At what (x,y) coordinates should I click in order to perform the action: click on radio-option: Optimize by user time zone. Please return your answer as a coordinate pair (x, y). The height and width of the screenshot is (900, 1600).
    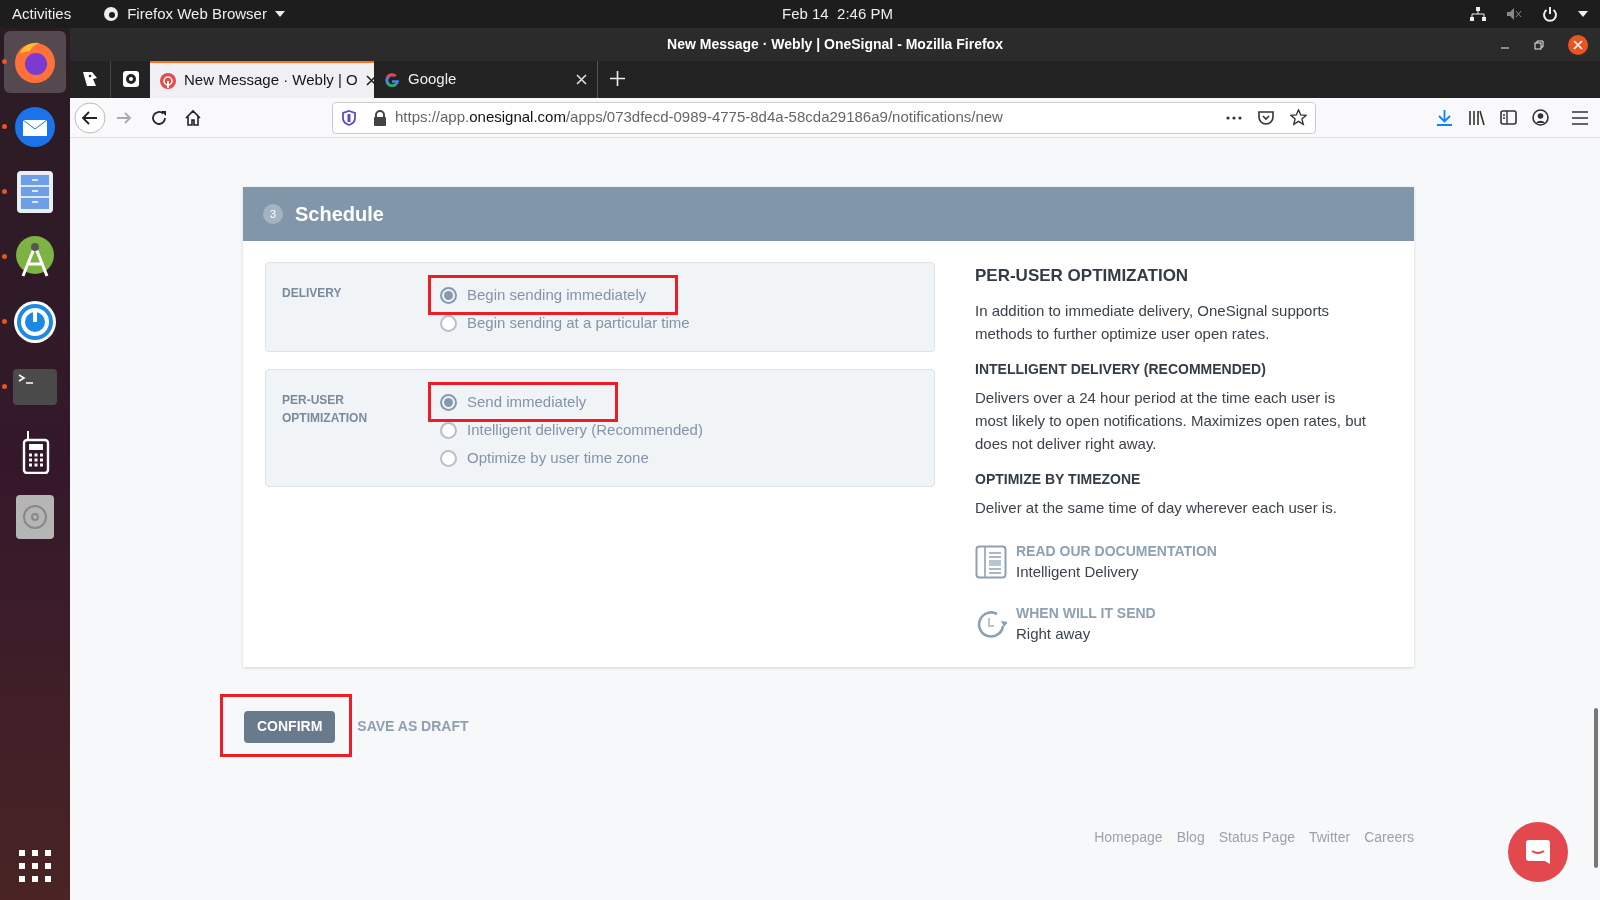
    Looking at the image, I should click on (554, 458).